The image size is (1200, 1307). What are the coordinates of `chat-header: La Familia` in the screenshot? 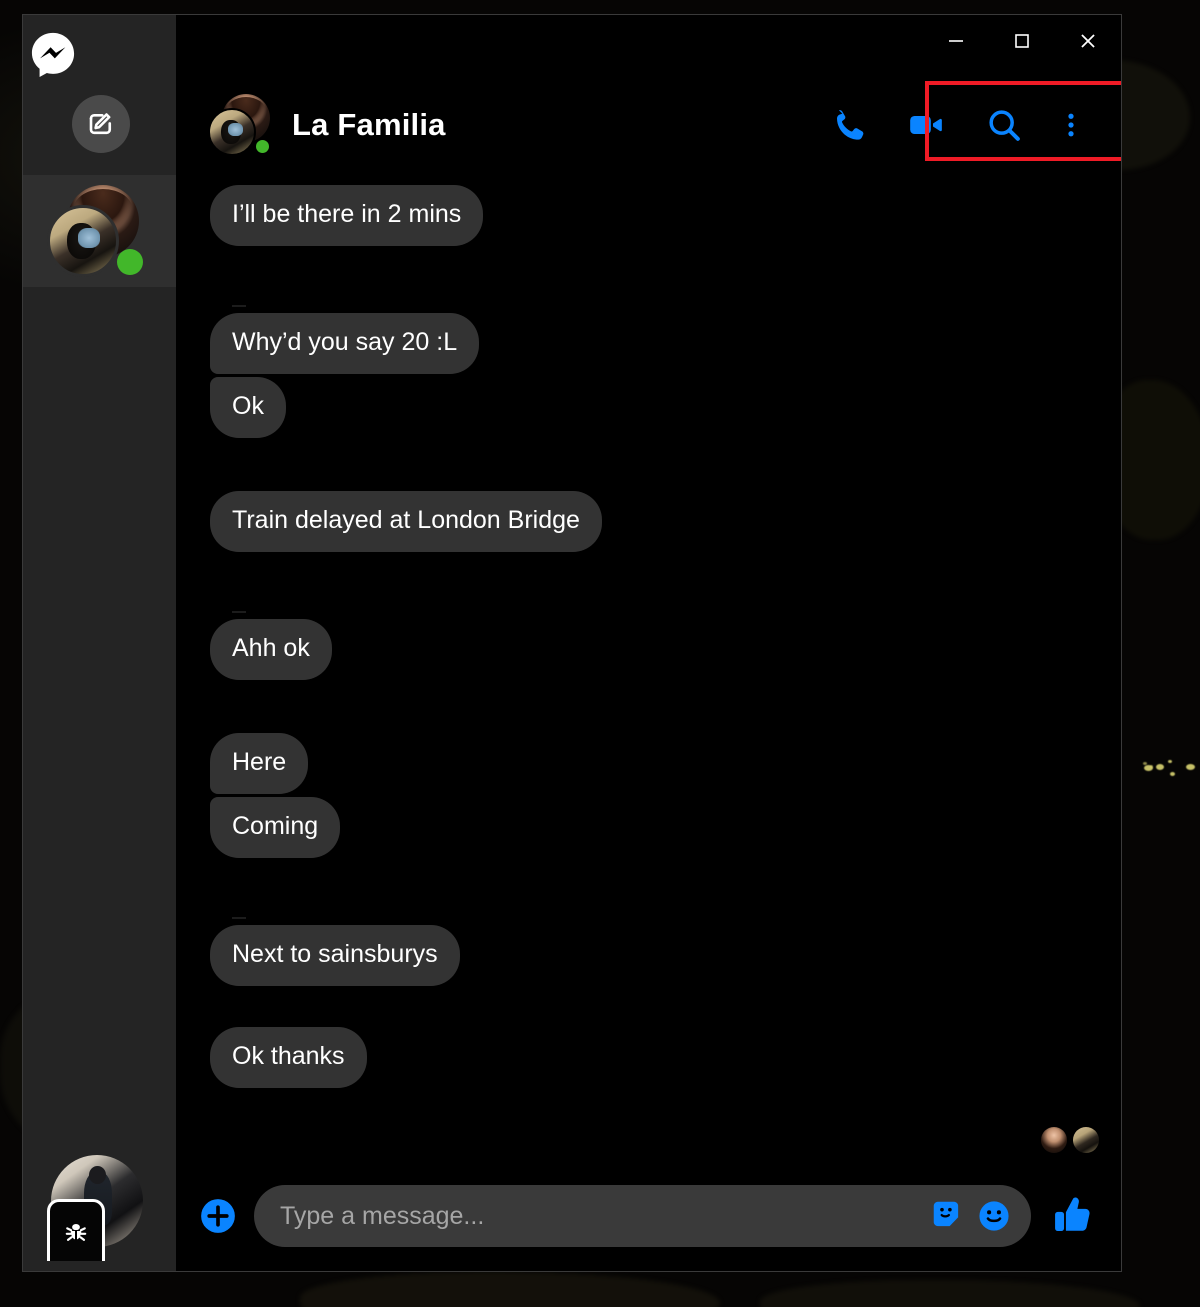 It's located at (648, 125).